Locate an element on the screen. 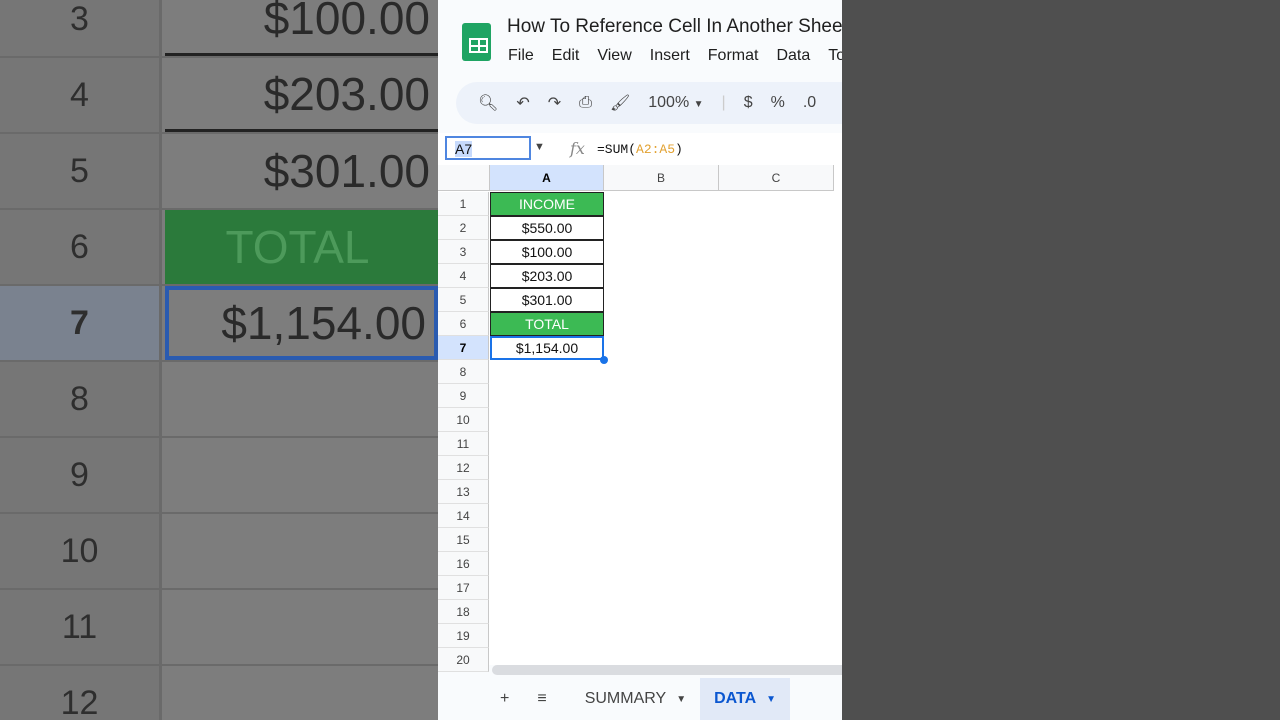  tab-summary: SUMMARY ▼ is located at coordinates (635, 699).